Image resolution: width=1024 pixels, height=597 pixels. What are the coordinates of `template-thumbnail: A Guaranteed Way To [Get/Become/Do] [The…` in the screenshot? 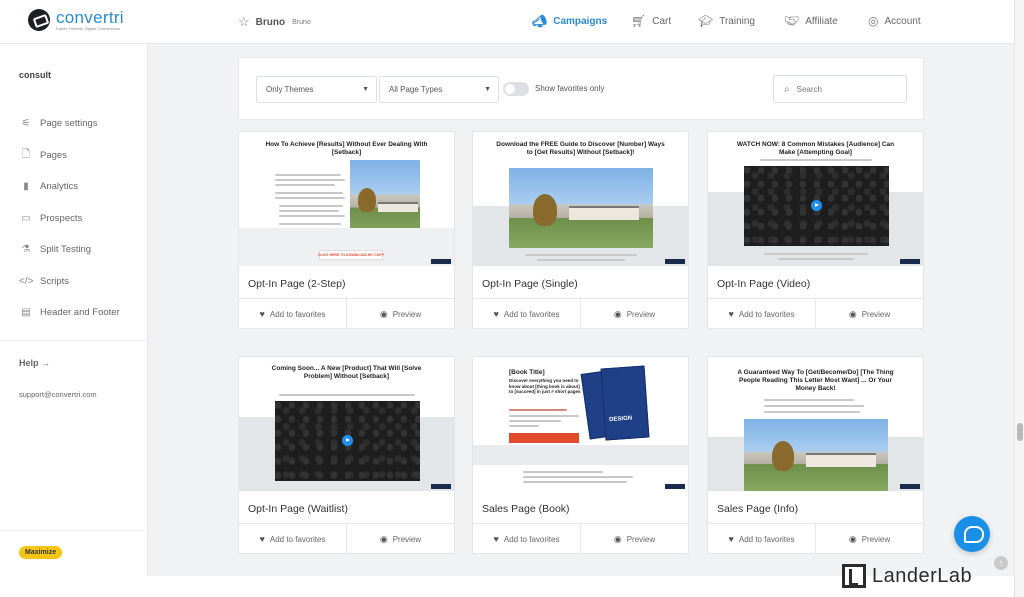 It's located at (815, 424).